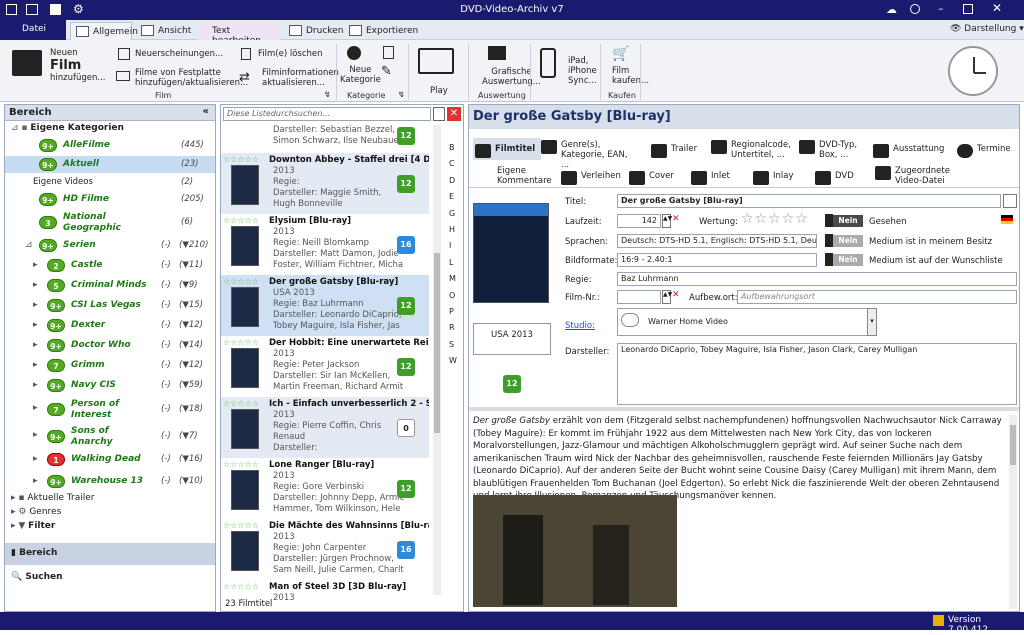  I want to click on letter-index-item: W, so click(453, 360).